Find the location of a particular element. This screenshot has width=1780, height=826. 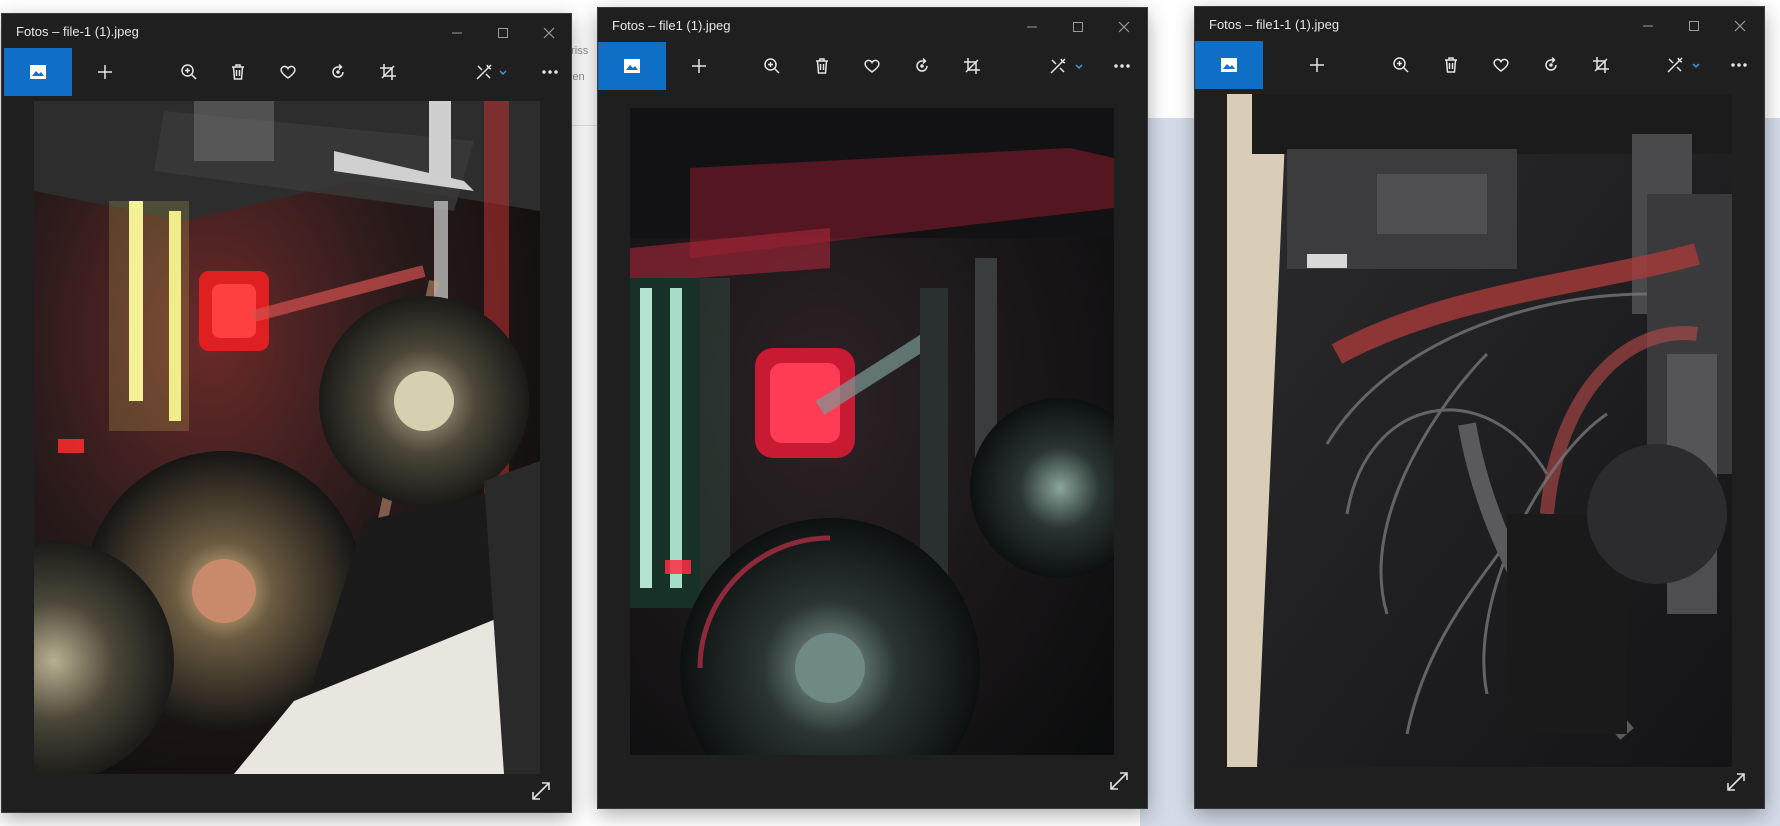

window-title: Fotos – file1-1 (1).jpeg is located at coordinates (1274, 24).